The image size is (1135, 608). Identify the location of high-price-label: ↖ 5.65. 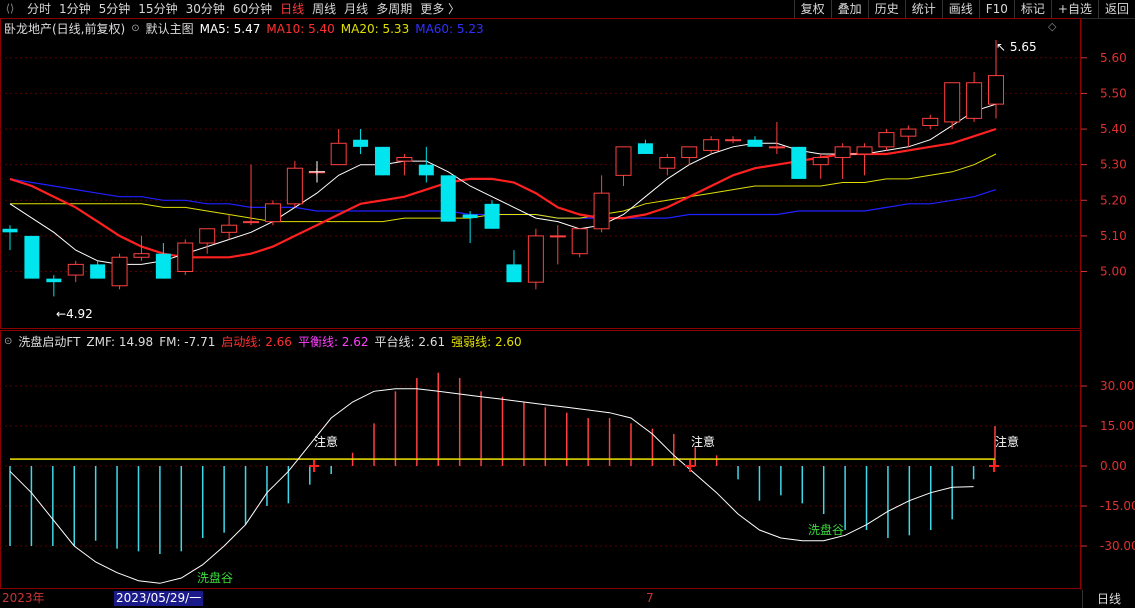
(1016, 47).